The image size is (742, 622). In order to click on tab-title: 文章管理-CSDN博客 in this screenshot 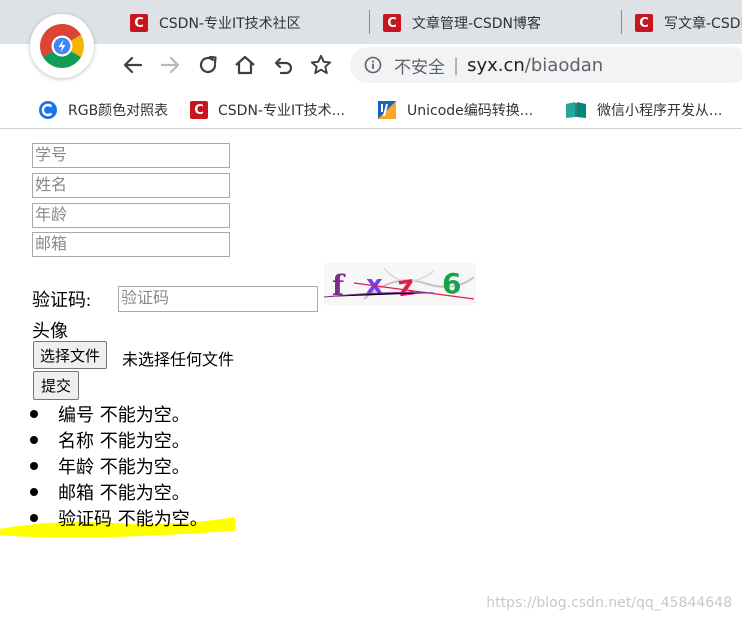, I will do `click(476, 24)`.